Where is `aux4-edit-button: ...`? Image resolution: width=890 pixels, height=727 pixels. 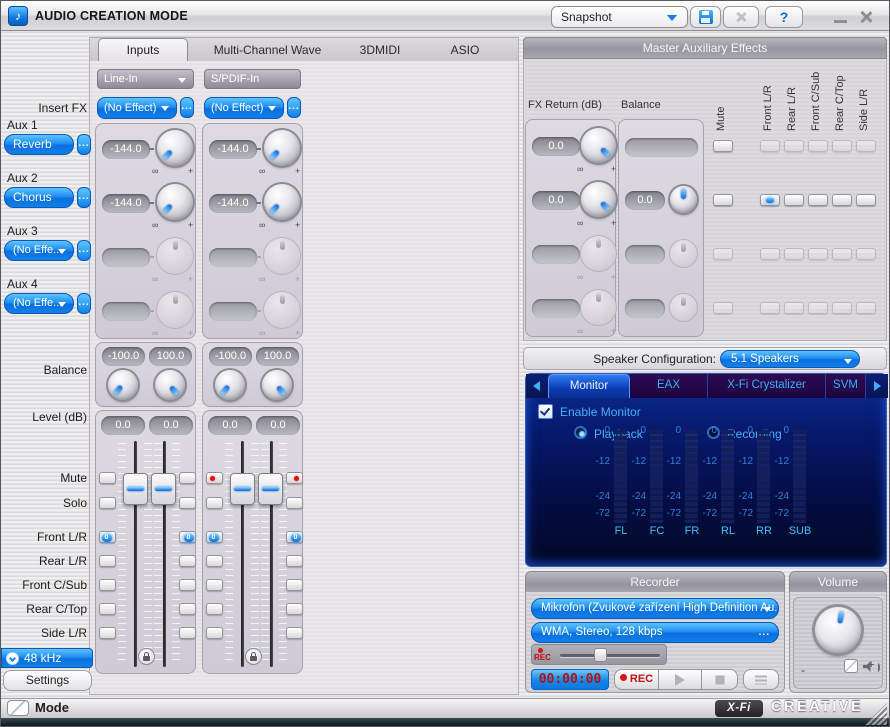 aux4-edit-button: ... is located at coordinates (84, 303).